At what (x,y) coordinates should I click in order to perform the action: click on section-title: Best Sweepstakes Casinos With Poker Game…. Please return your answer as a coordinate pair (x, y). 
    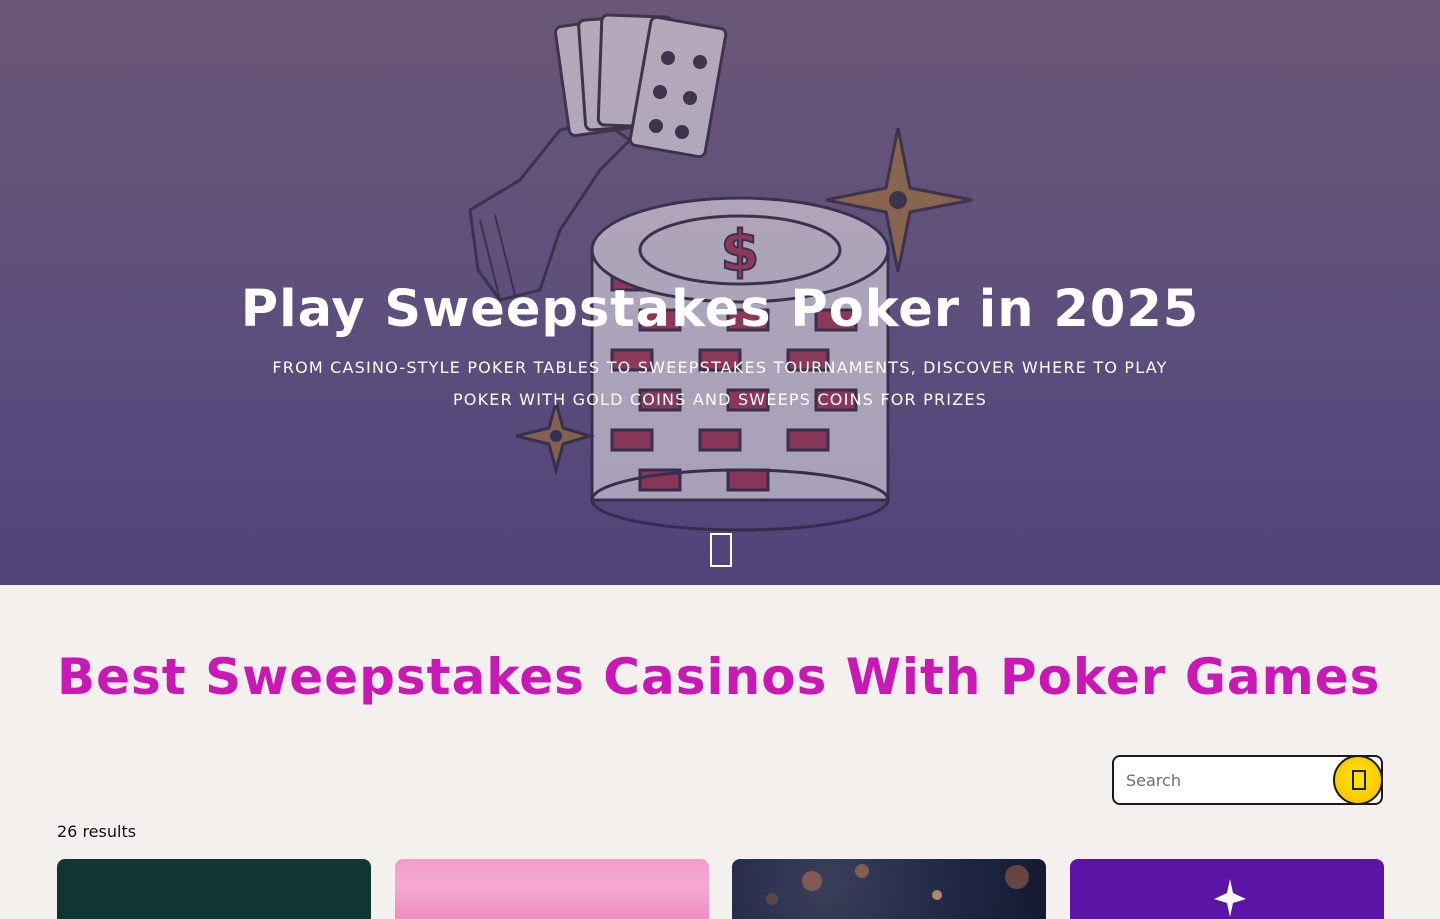
    Looking at the image, I should click on (719, 677).